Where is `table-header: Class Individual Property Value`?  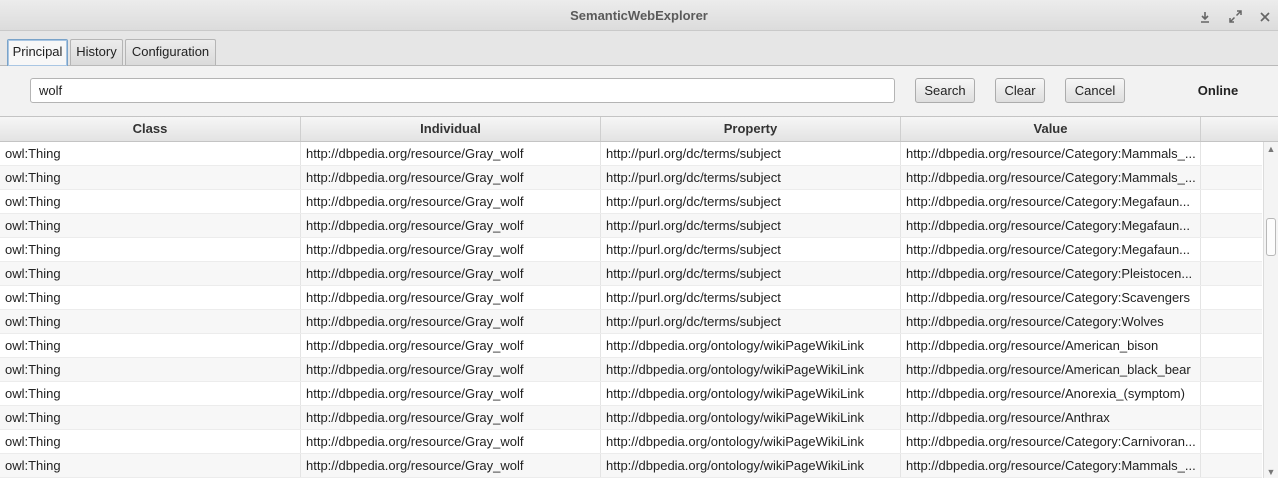
table-header: Class Individual Property Value is located at coordinates (639, 129).